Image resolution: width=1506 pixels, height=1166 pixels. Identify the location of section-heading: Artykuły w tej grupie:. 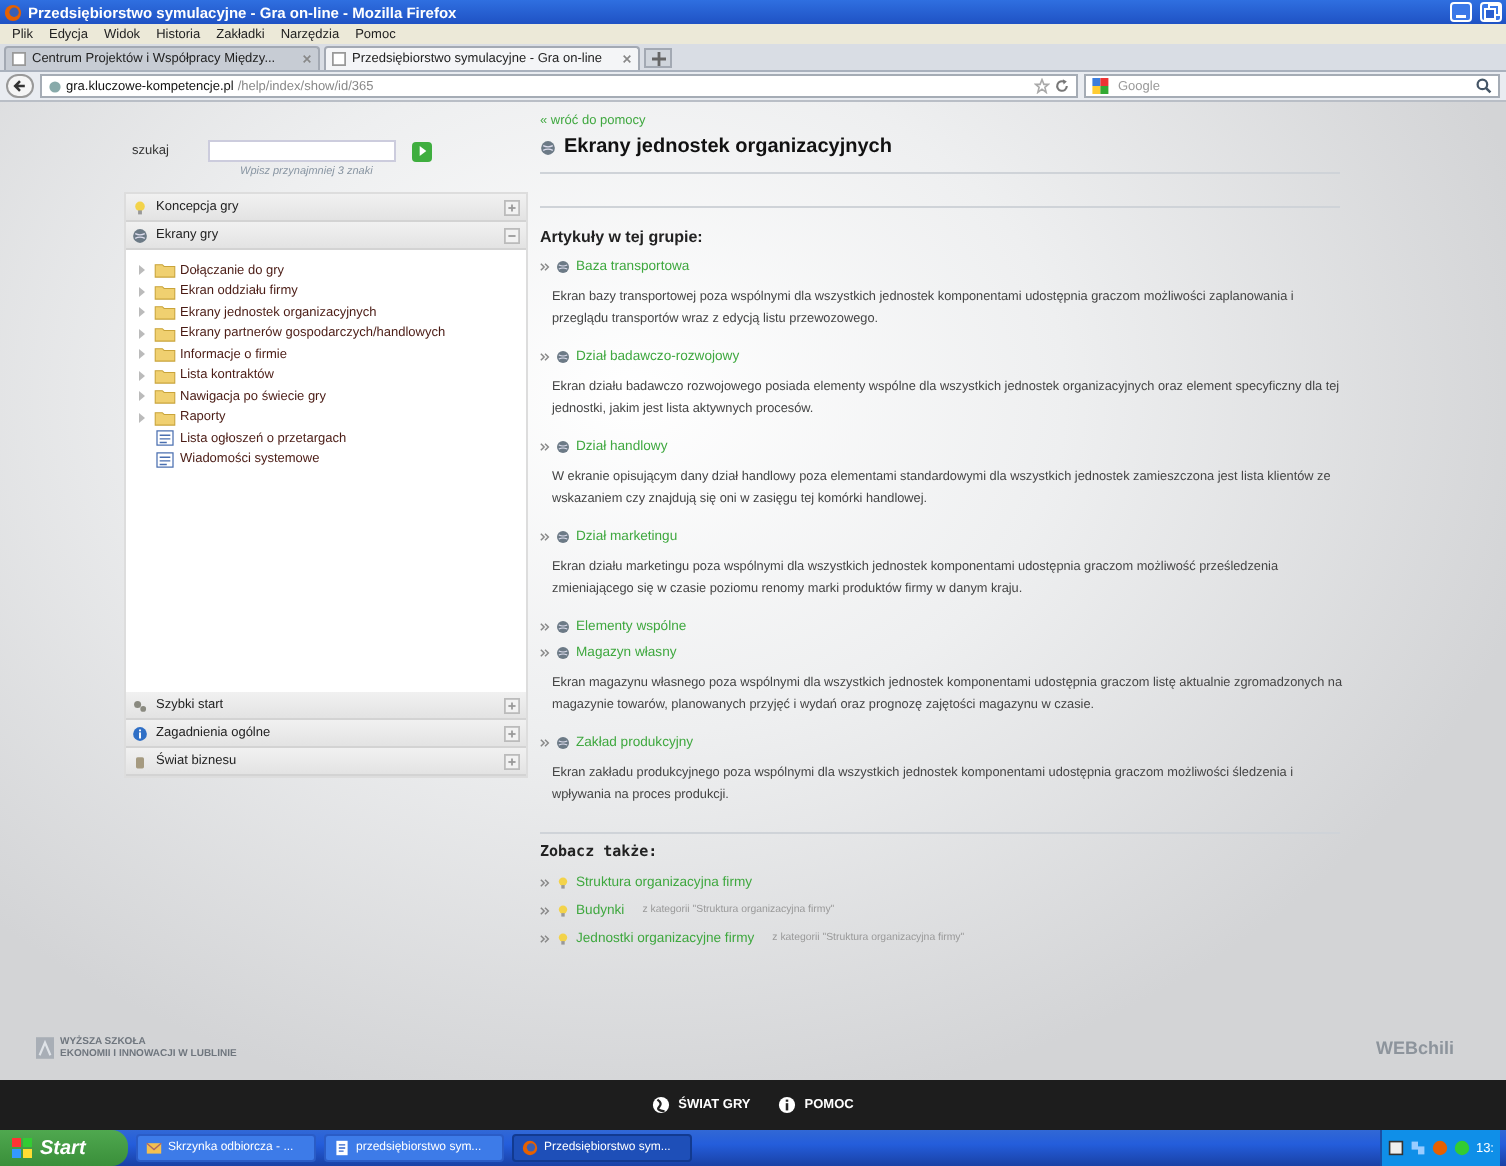
(622, 237).